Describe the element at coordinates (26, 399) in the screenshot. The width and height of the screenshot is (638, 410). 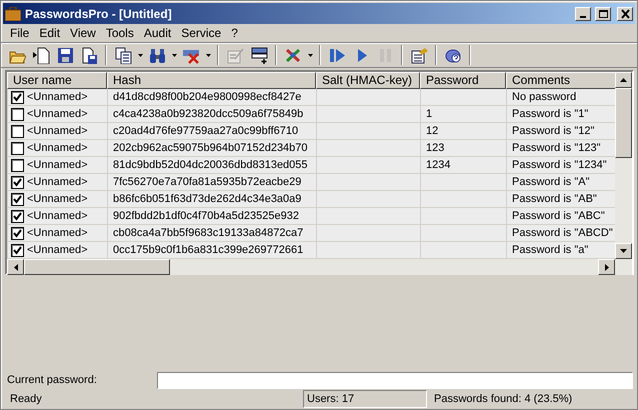
I see `status-text: Ready` at that location.